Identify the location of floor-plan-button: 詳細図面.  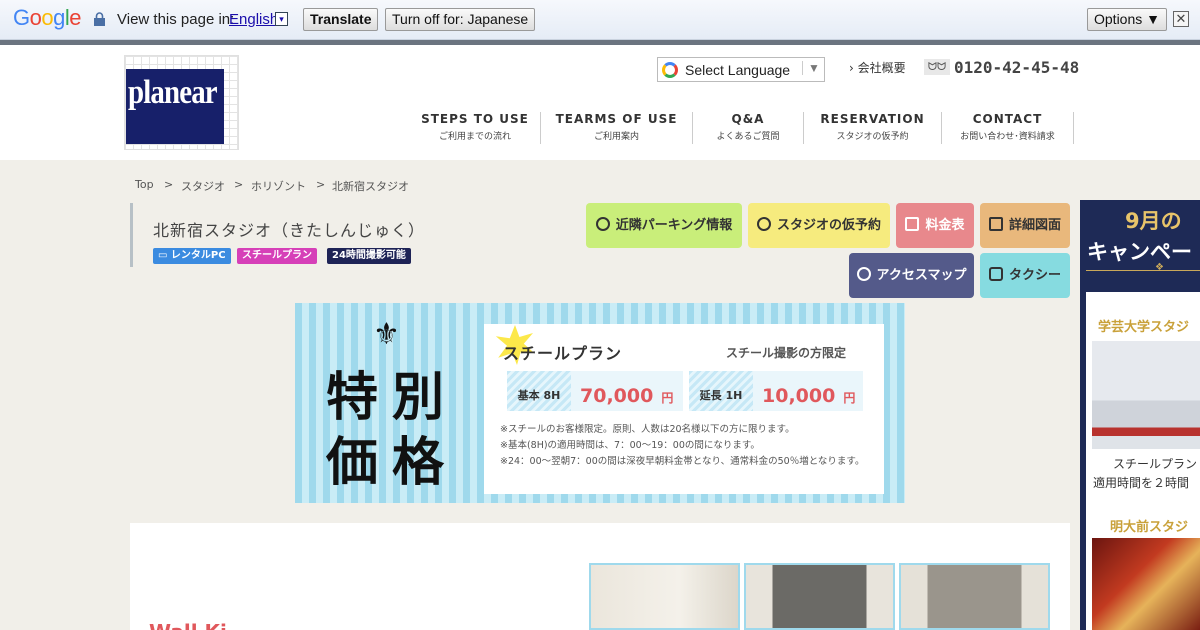
(1025, 225).